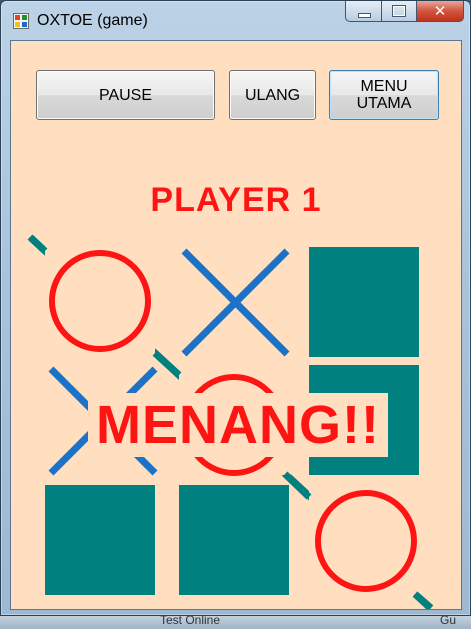 Image resolution: width=471 pixels, height=629 pixels. I want to click on win-message: MENANG!!, so click(238, 425).